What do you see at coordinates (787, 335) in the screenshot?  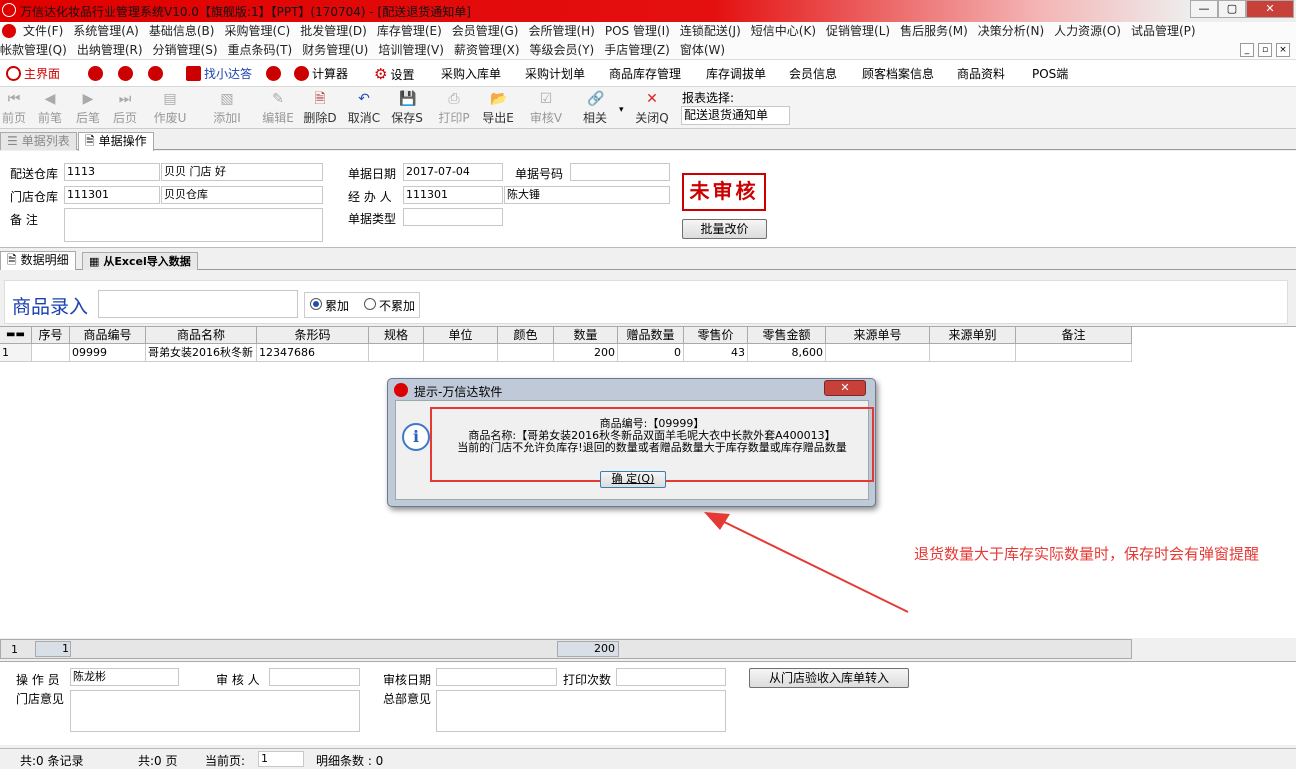 I see `col-retail-amount: 零售金额` at bounding box center [787, 335].